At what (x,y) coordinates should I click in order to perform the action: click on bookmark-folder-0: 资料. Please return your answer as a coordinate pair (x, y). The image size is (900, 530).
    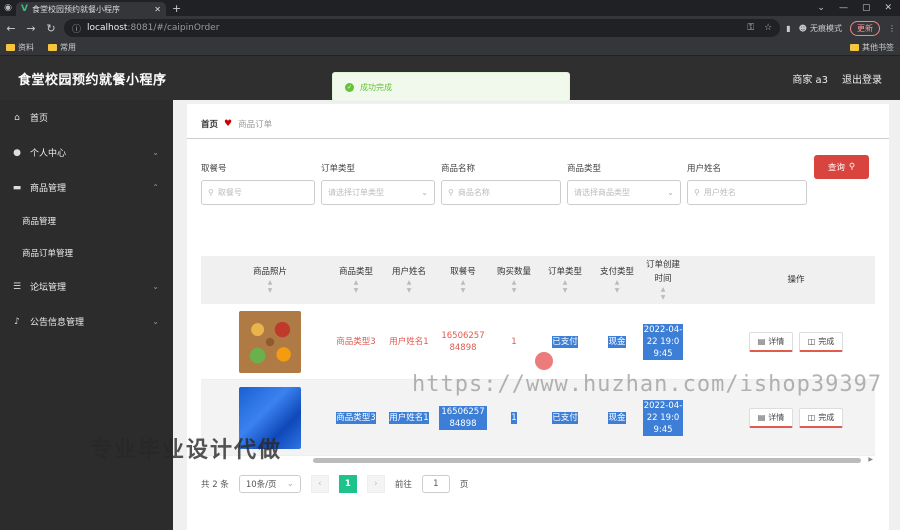
    Looking at the image, I should click on (20, 47).